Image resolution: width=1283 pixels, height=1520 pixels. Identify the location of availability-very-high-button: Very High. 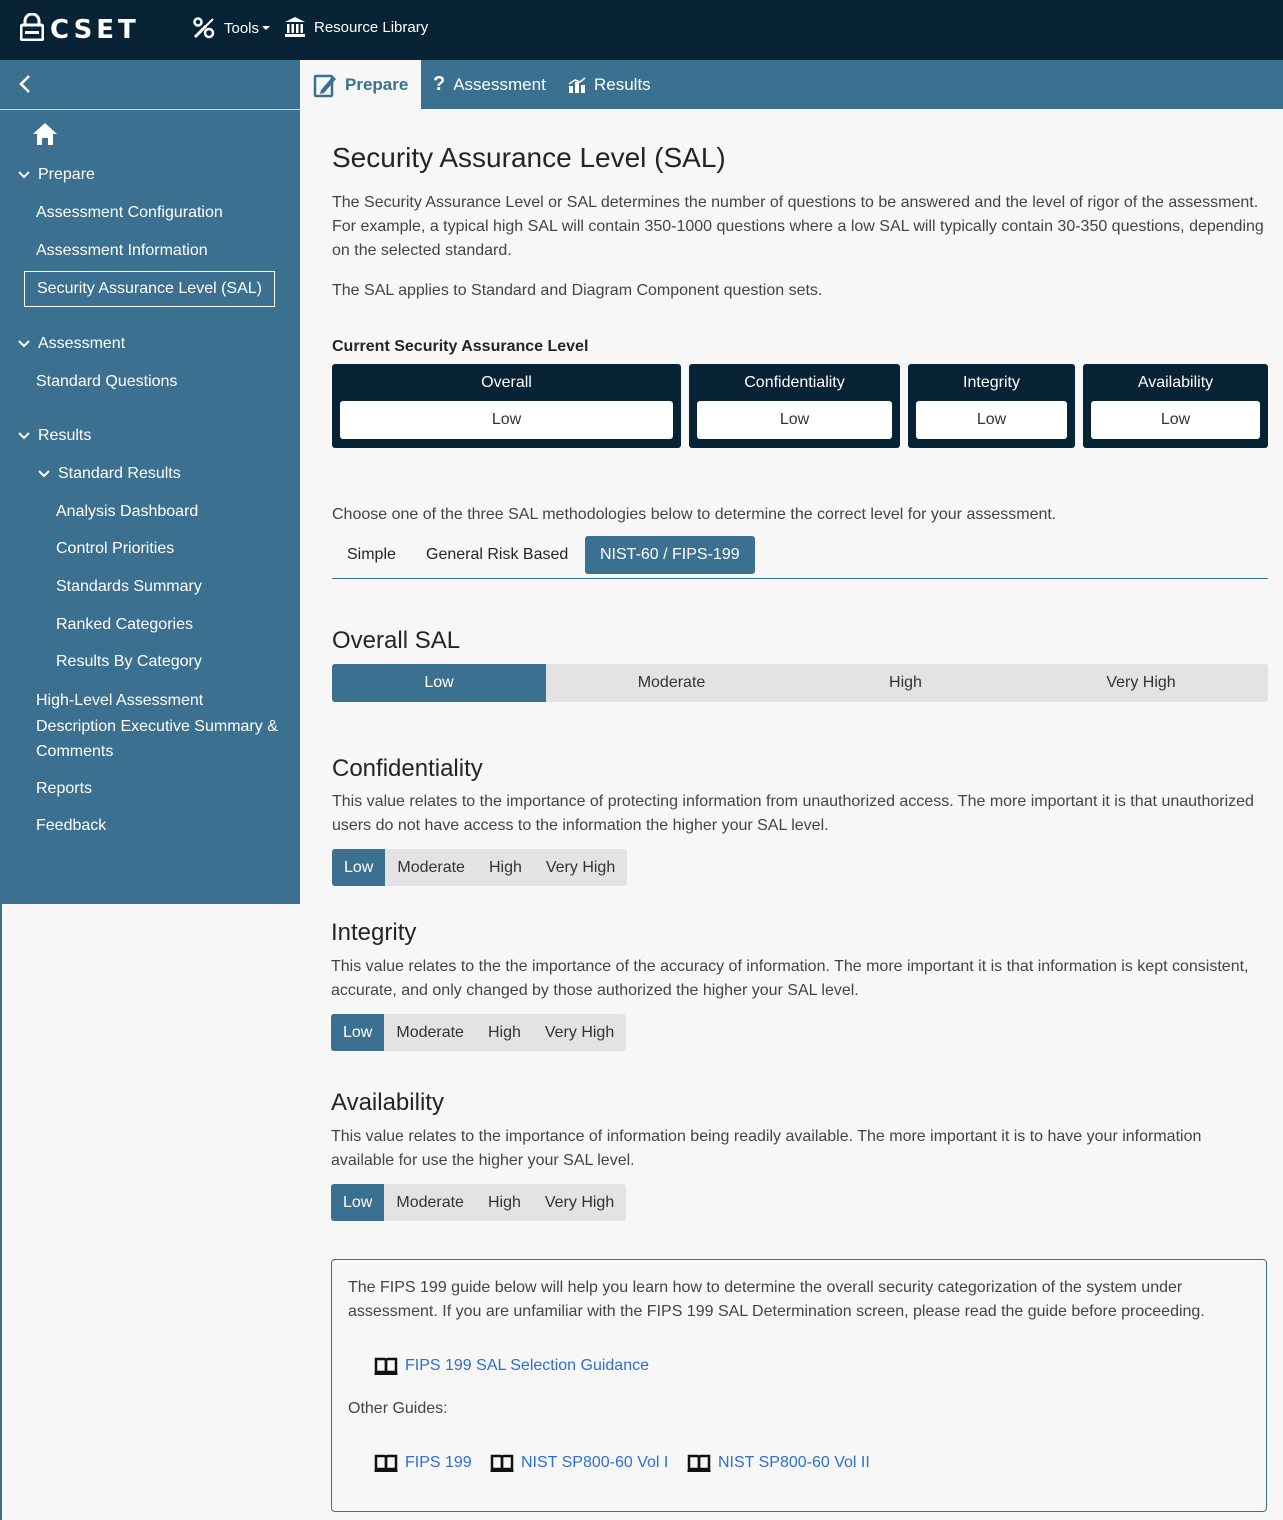
(579, 1202).